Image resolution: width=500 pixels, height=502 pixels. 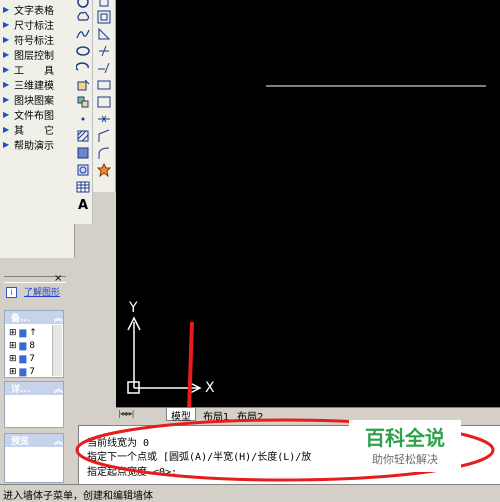 I want to click on panel-details: 详... ︽, so click(x=34, y=404).